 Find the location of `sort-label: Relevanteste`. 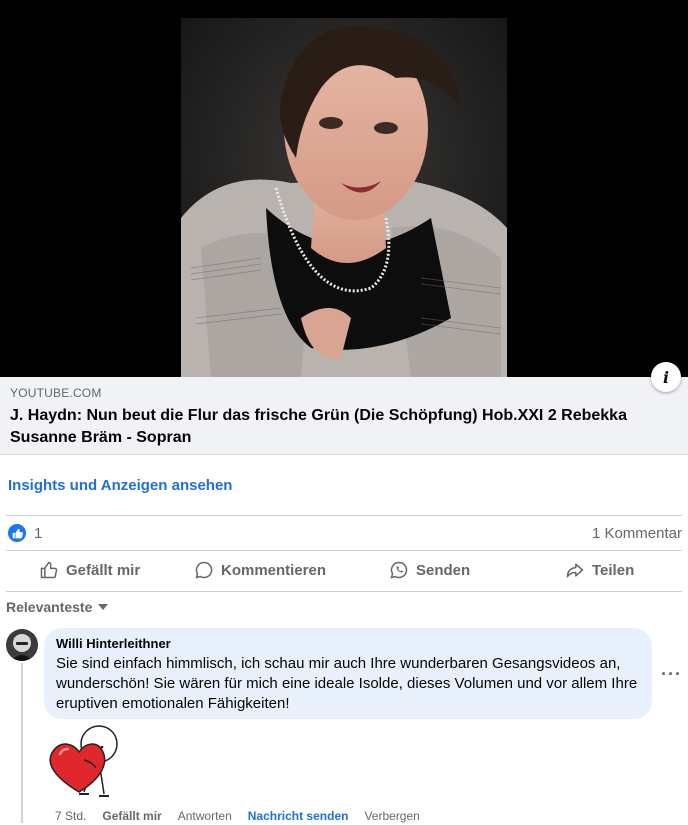

sort-label: Relevanteste is located at coordinates (49, 607).